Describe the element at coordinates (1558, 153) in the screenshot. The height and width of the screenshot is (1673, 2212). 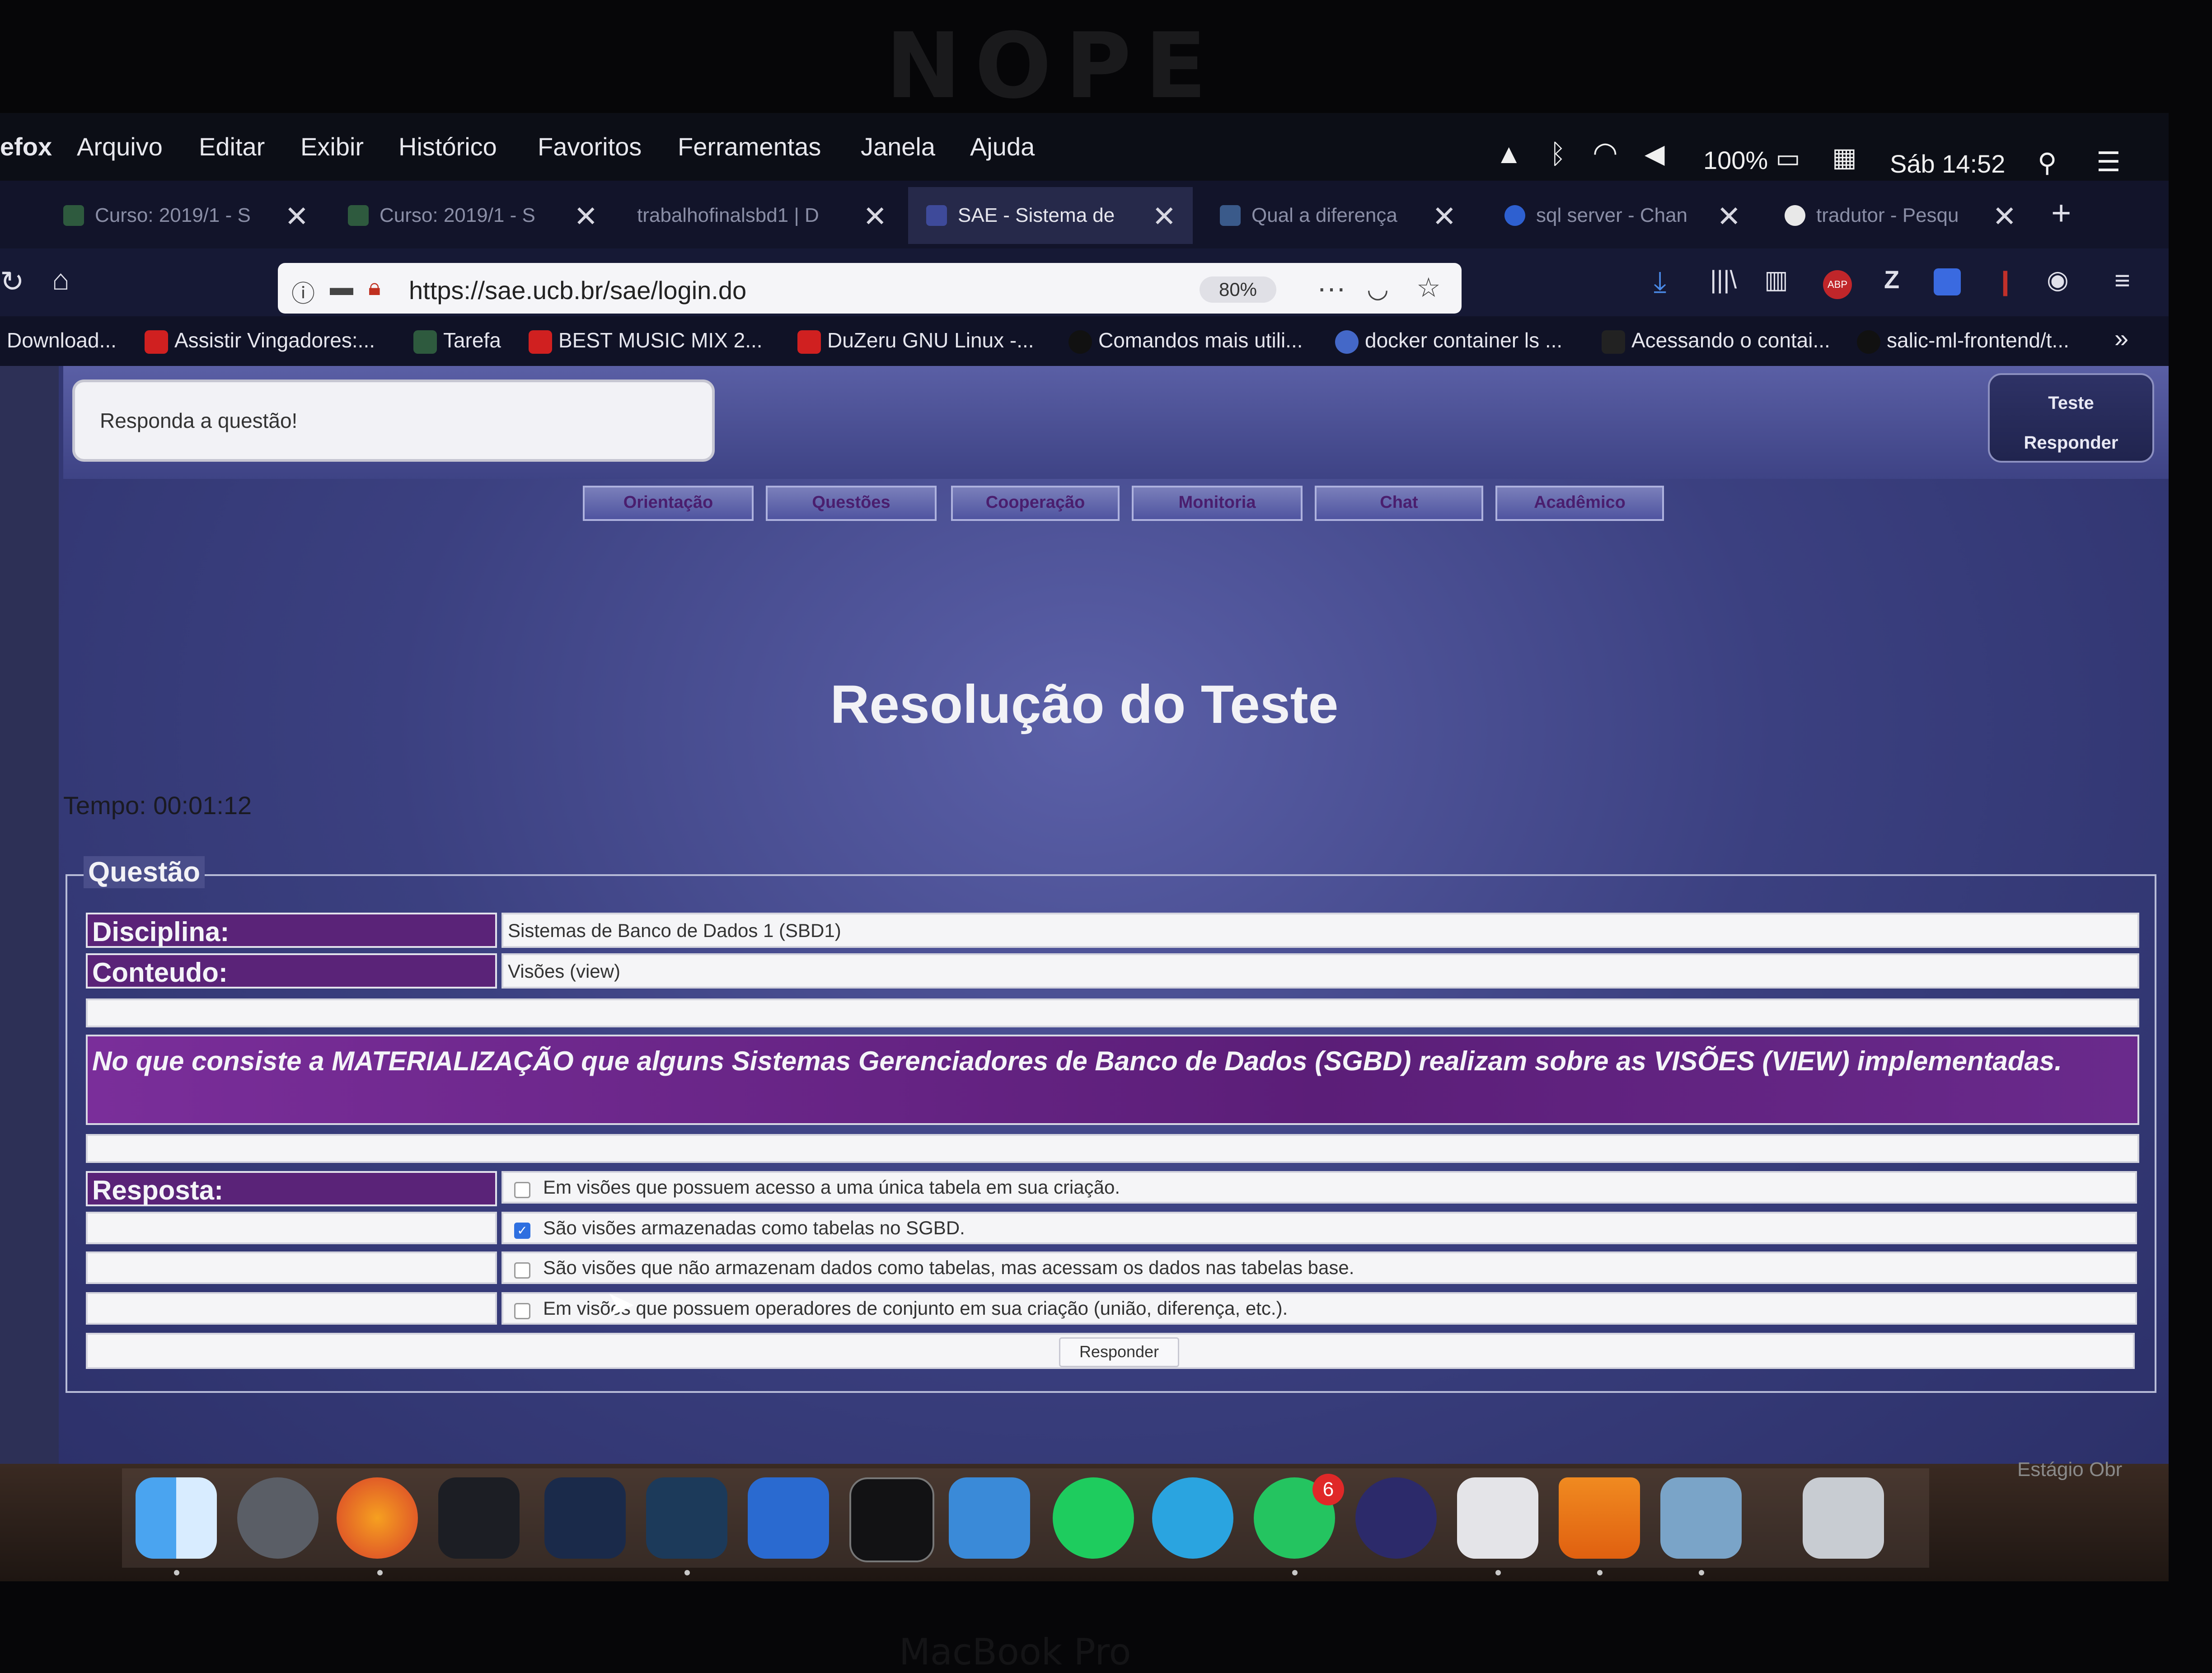
I see `bluetooth-icon: ᛒ` at that location.